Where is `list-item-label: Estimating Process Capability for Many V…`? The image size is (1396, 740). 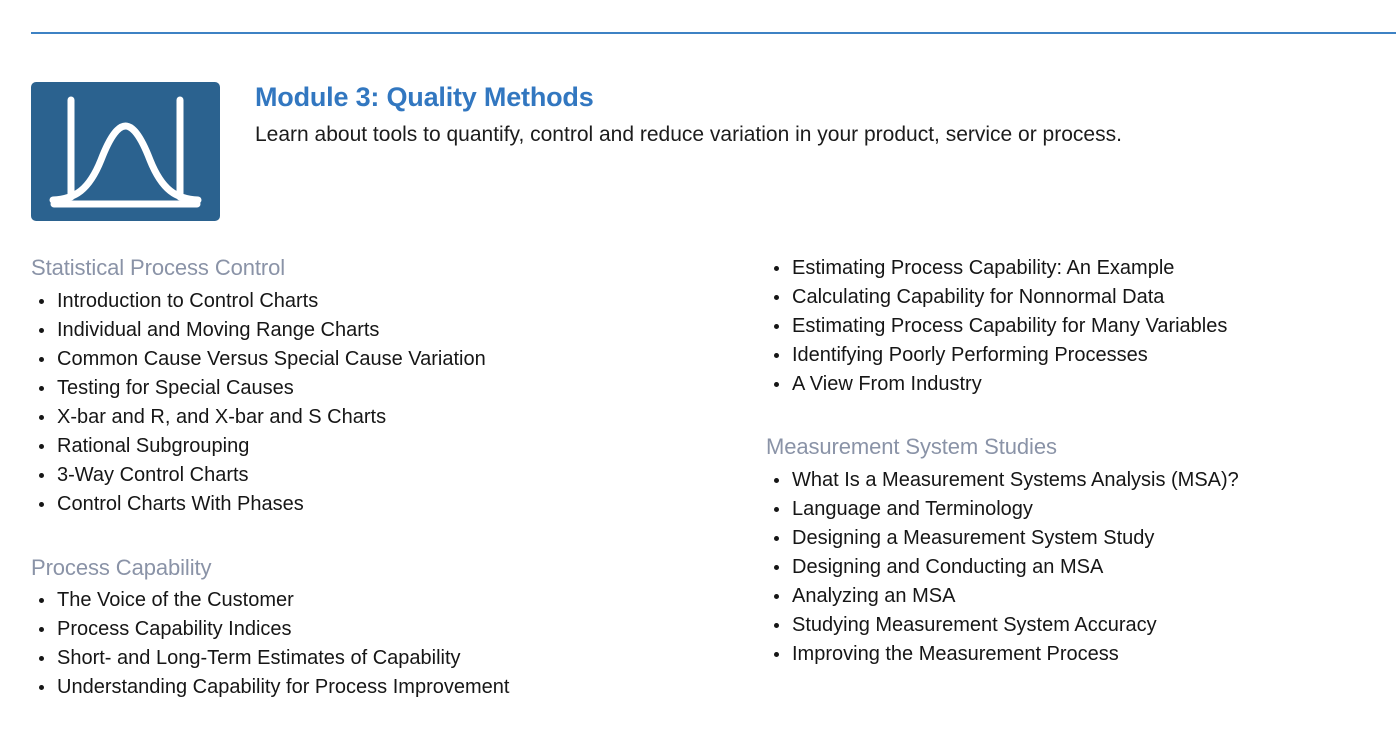 list-item-label: Estimating Process Capability for Many V… is located at coordinates (1010, 326).